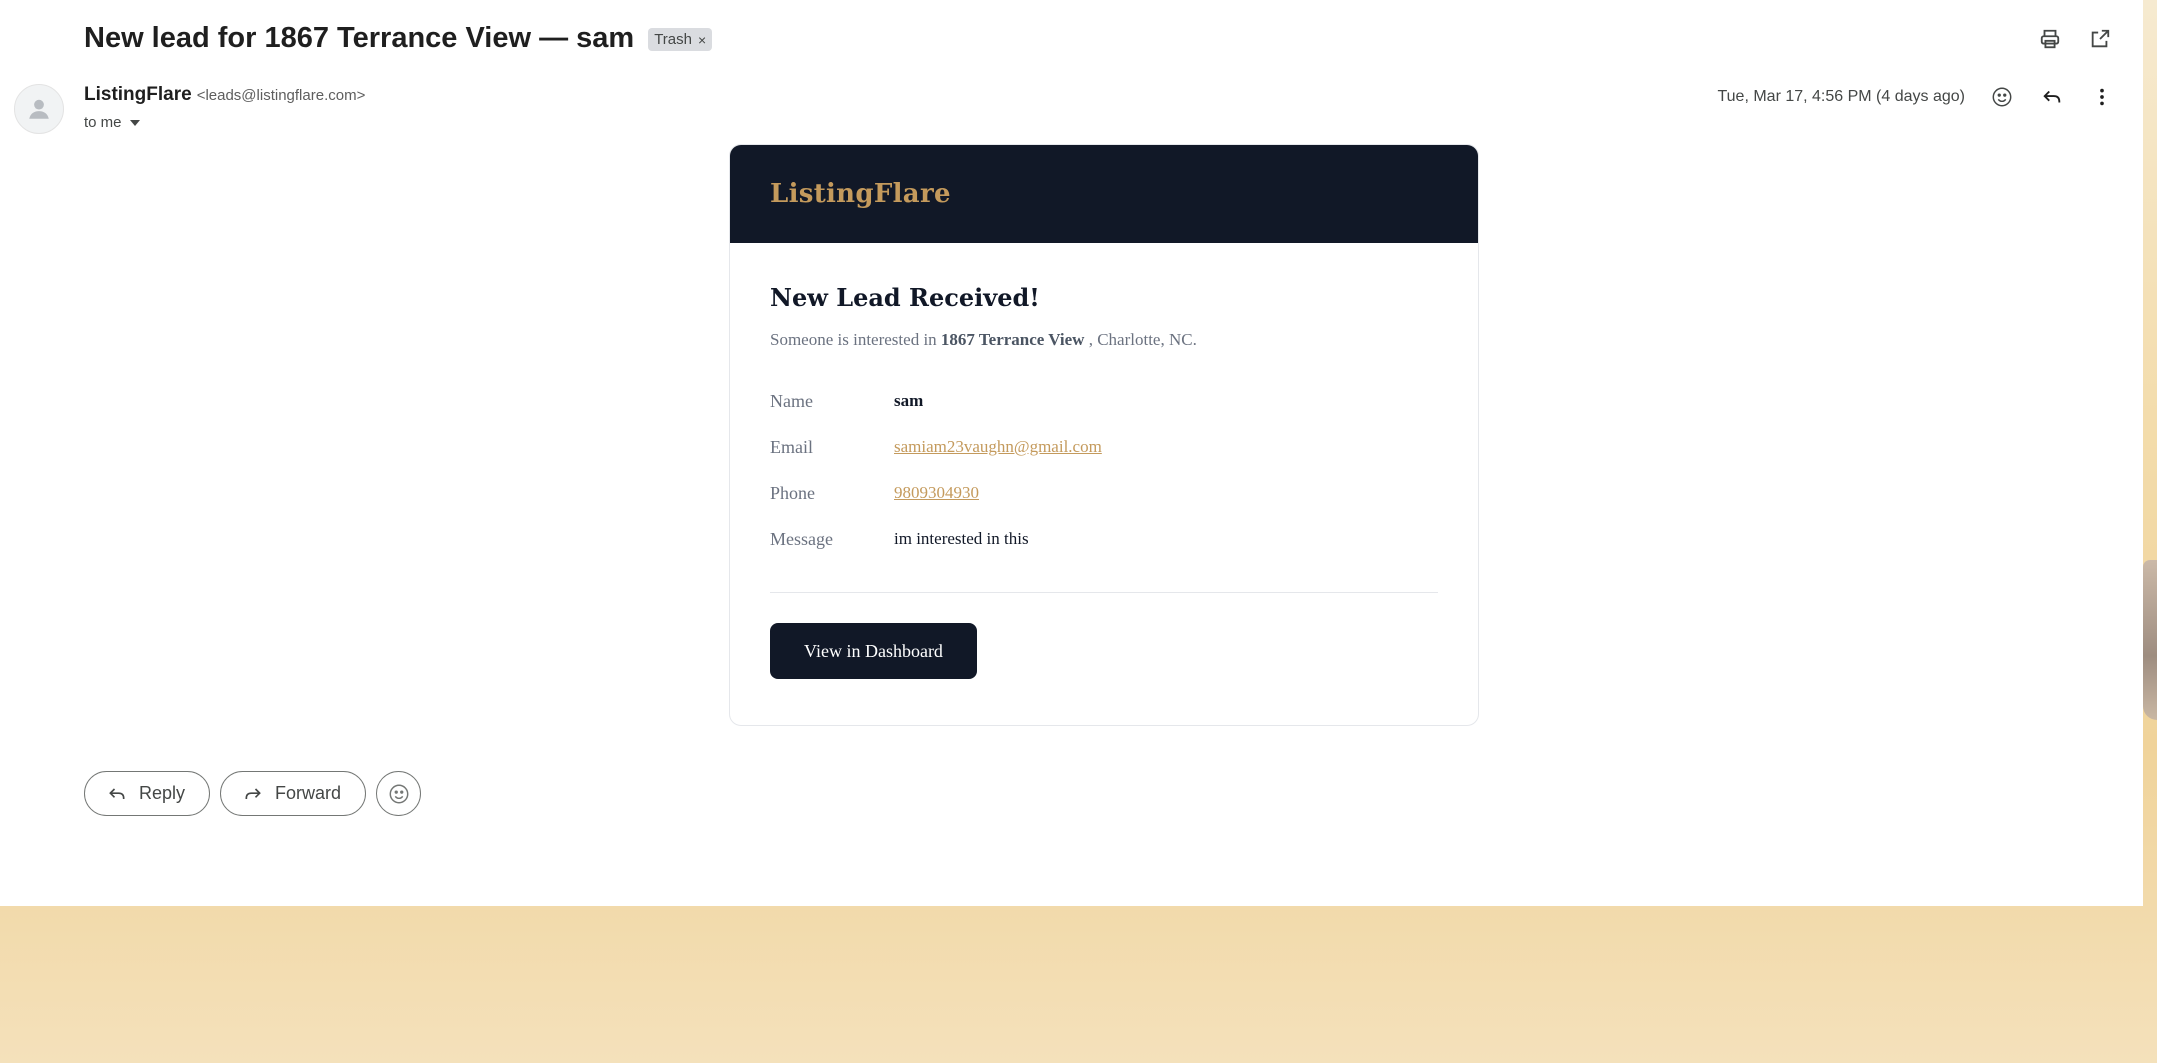 This screenshot has width=2157, height=1063. Describe the element at coordinates (134, 122) in the screenshot. I see `caret-down-icon` at that location.